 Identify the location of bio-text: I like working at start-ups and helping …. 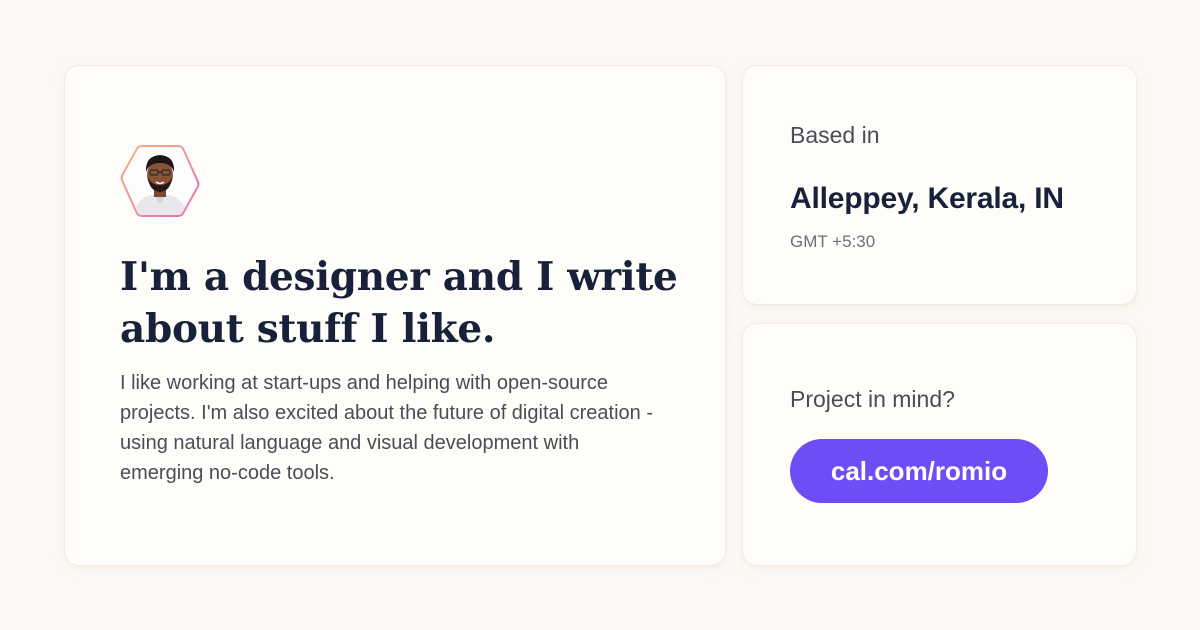
(386, 428).